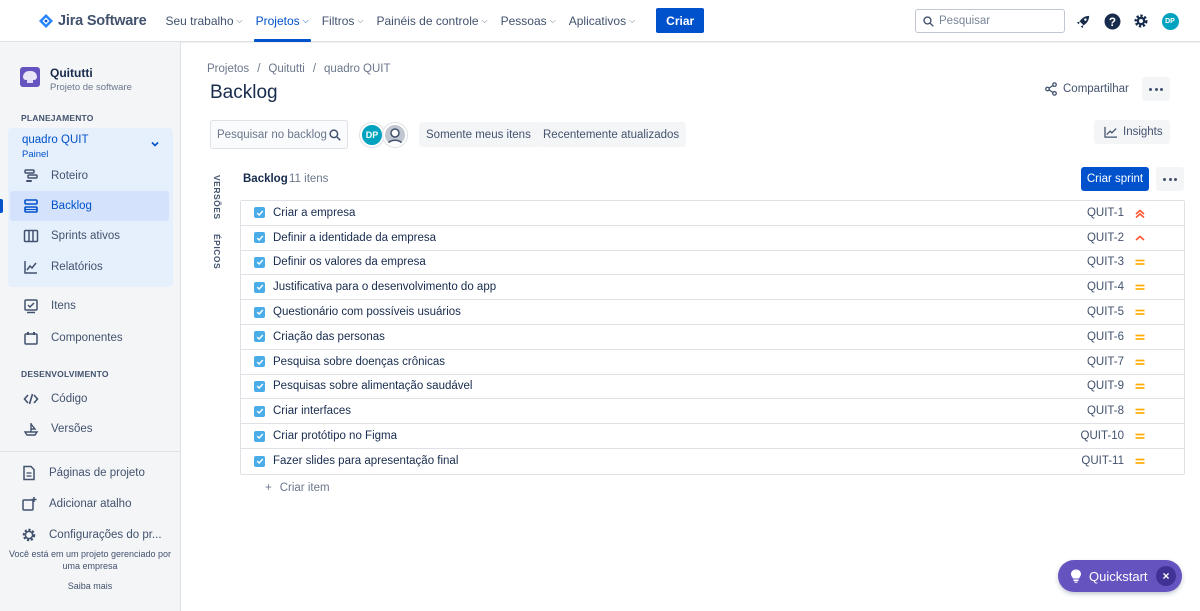 This screenshot has width=1200, height=611. I want to click on sidebar-item-itens: Itens, so click(89, 306).